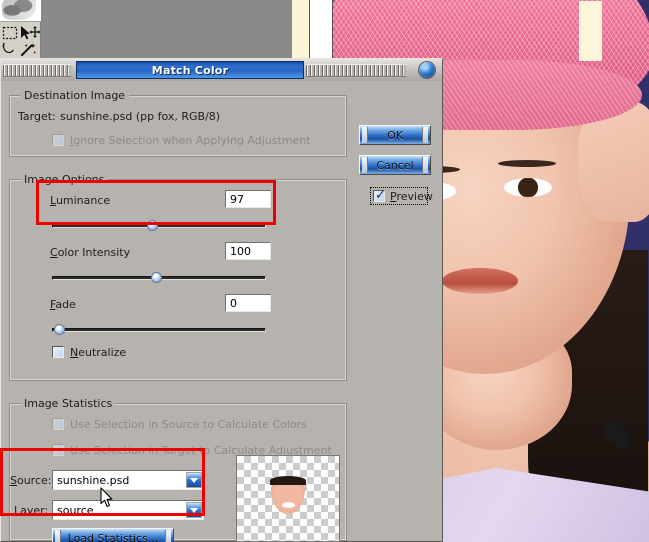 The image size is (649, 542). Describe the element at coordinates (248, 199) in the screenshot. I see `luminance-value-field: 97` at that location.